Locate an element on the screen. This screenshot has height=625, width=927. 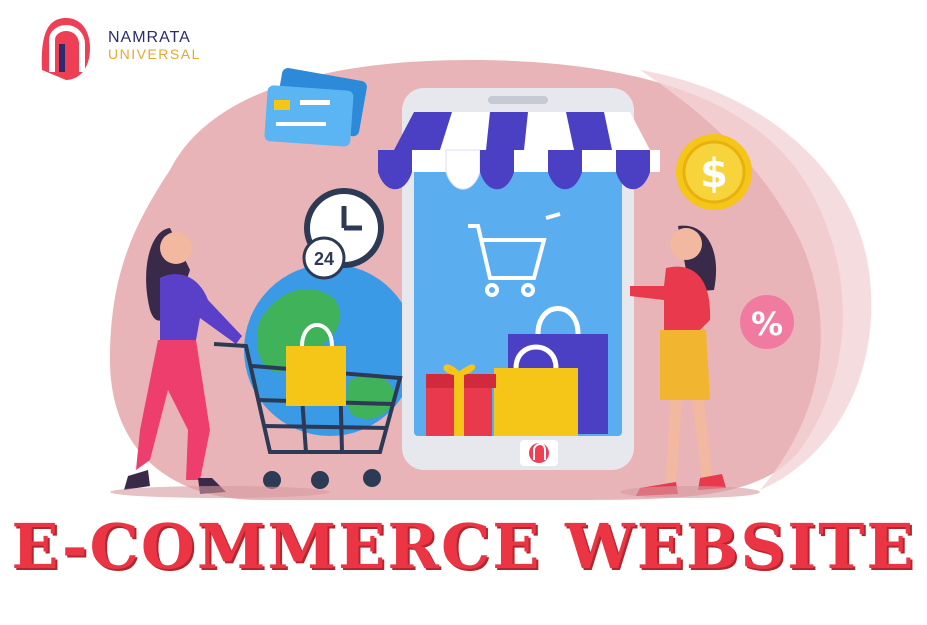
brand-name-line1: NAMRATA is located at coordinates (149, 37).